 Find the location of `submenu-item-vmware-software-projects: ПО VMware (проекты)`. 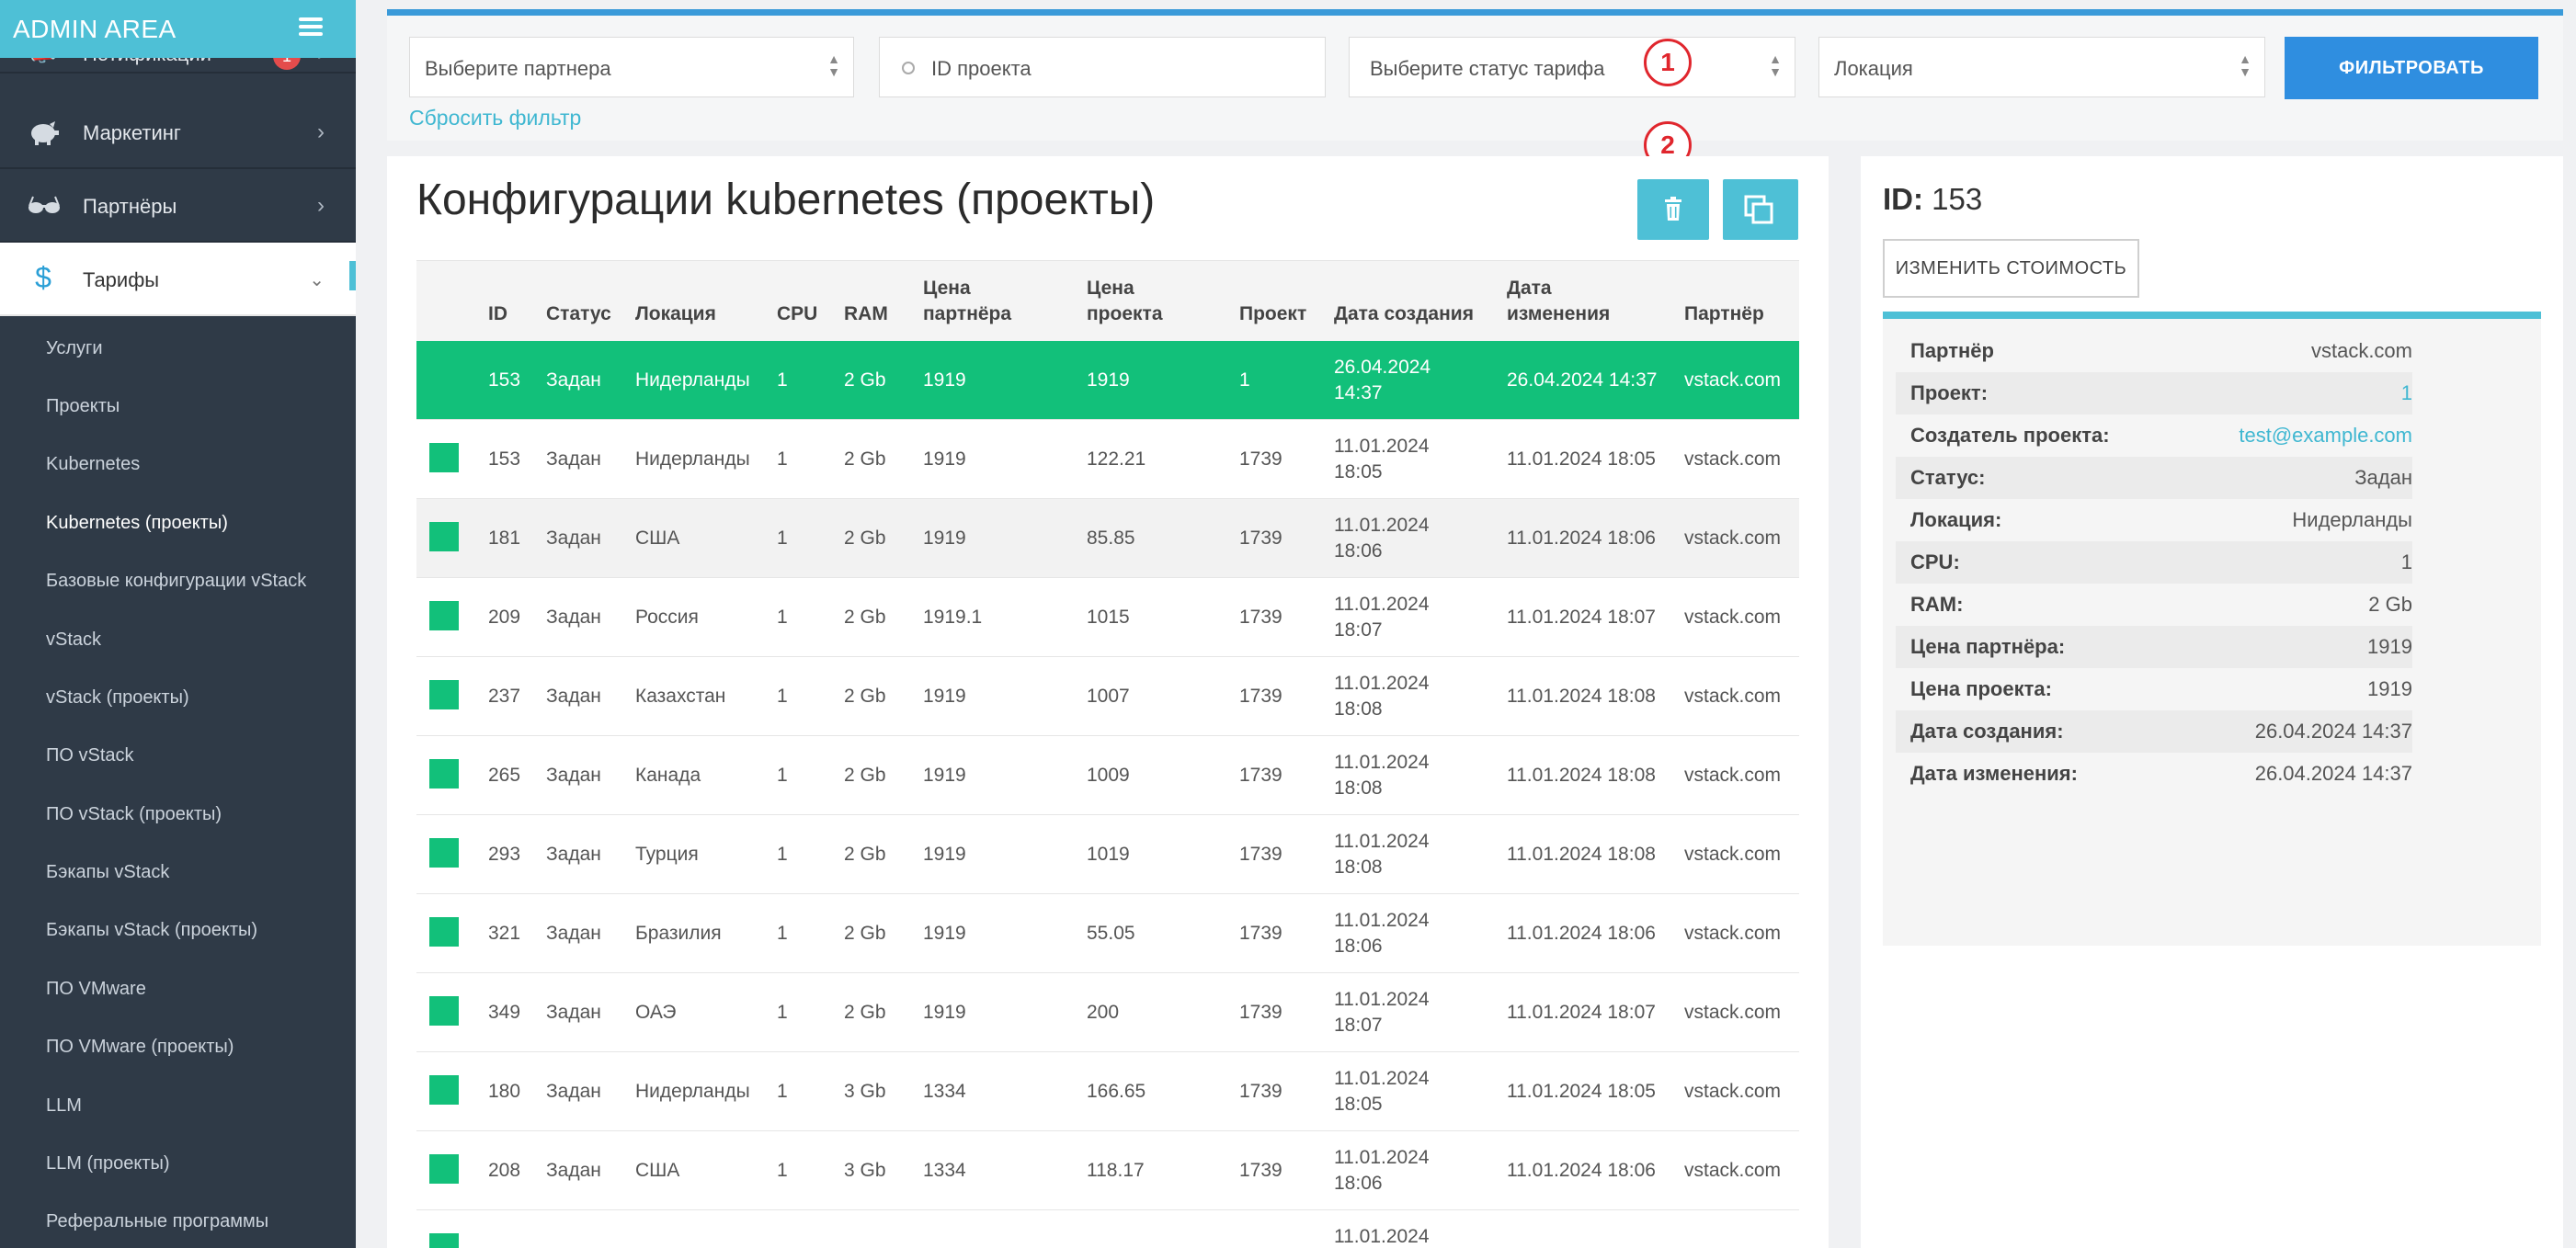

submenu-item-vmware-software-projects: ПО VMware (проекты) is located at coordinates (140, 1047).